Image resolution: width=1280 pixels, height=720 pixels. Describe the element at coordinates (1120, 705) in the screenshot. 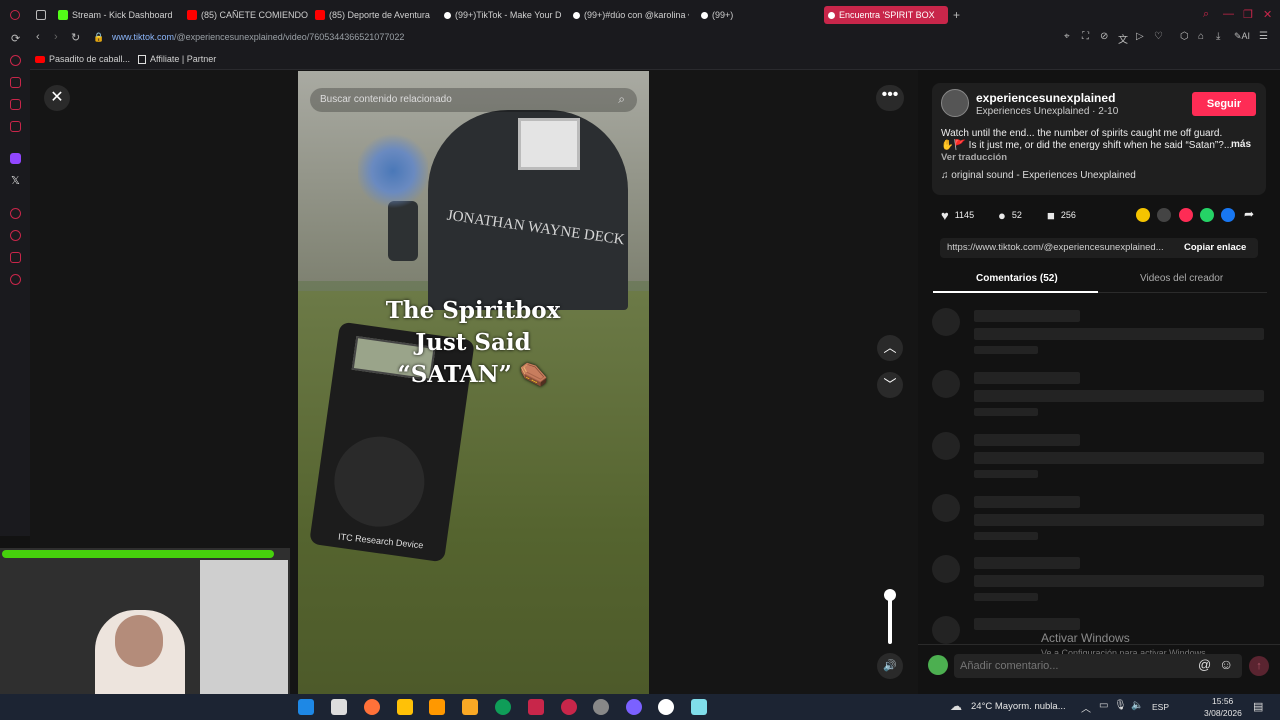

I see `microphone-icon: 🎙` at that location.